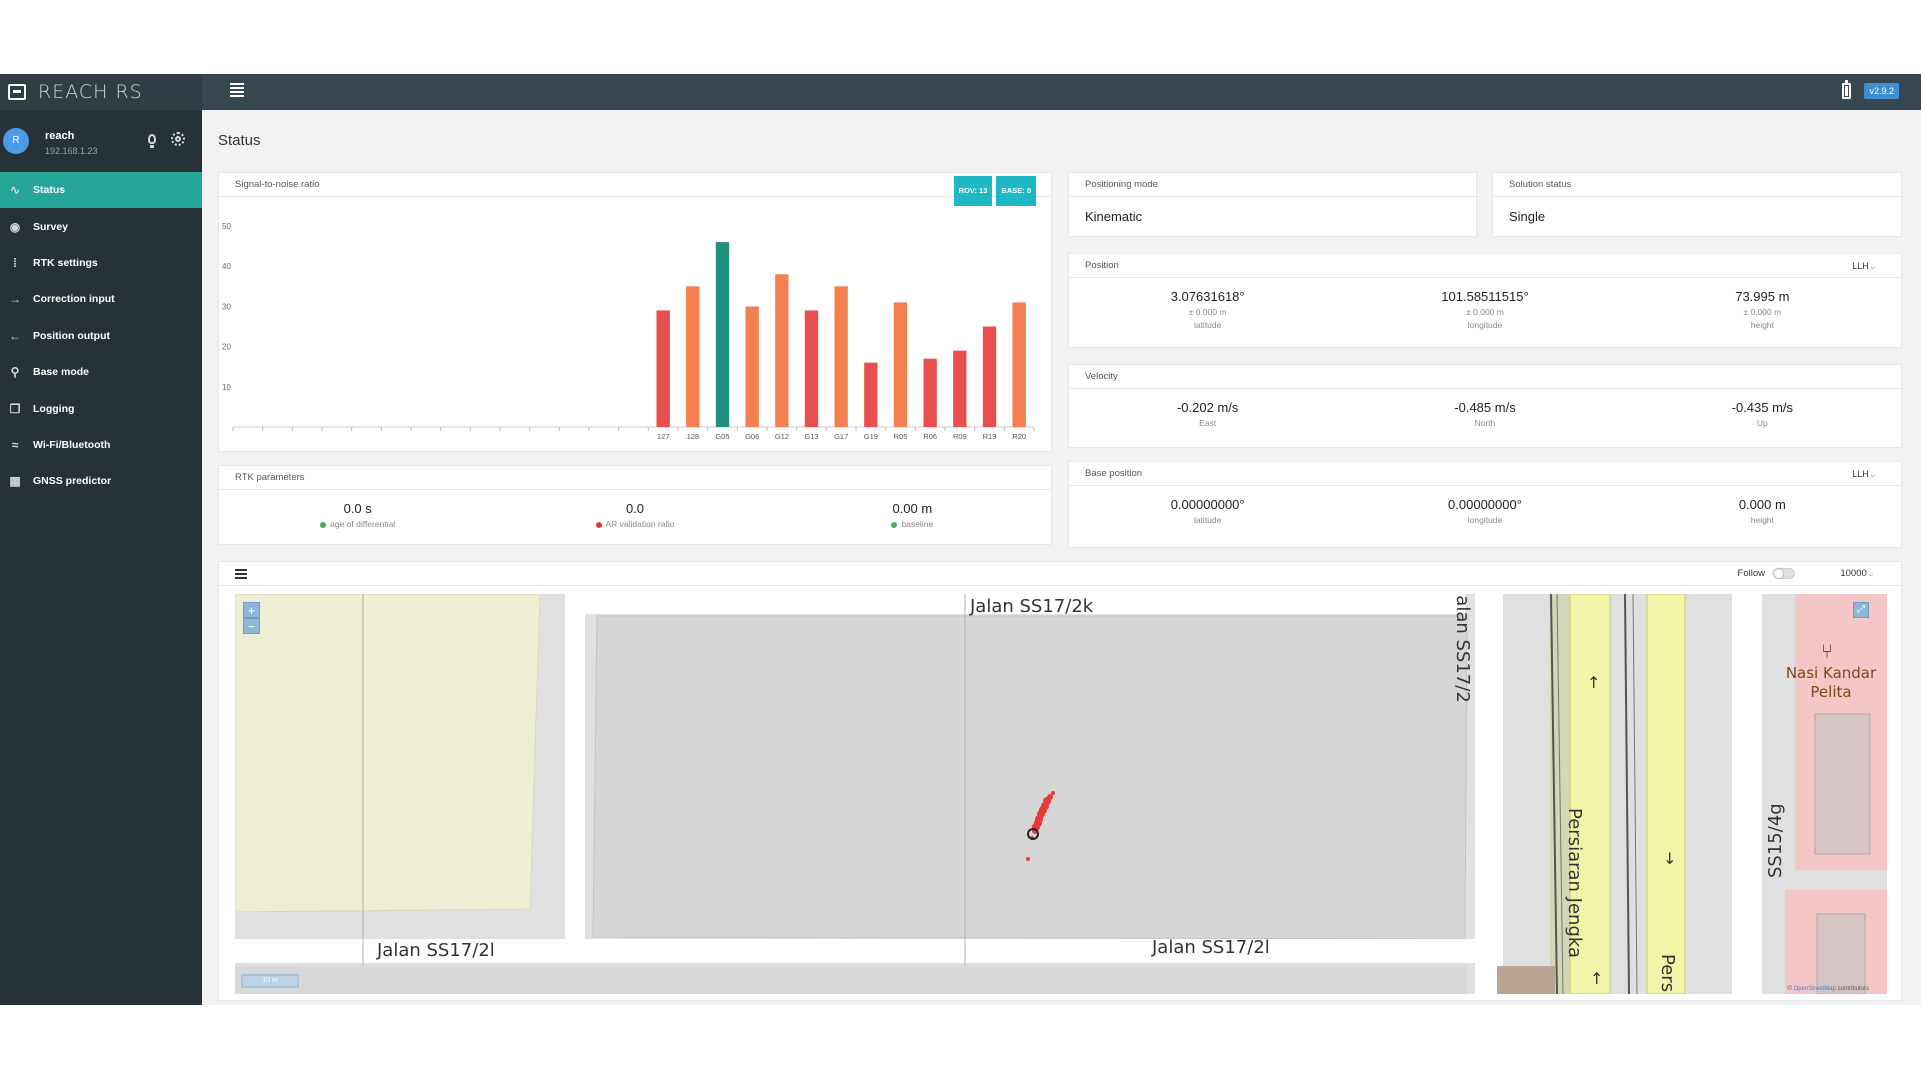  What do you see at coordinates (871, 394) in the screenshot?
I see `snr-bar-G19` at bounding box center [871, 394].